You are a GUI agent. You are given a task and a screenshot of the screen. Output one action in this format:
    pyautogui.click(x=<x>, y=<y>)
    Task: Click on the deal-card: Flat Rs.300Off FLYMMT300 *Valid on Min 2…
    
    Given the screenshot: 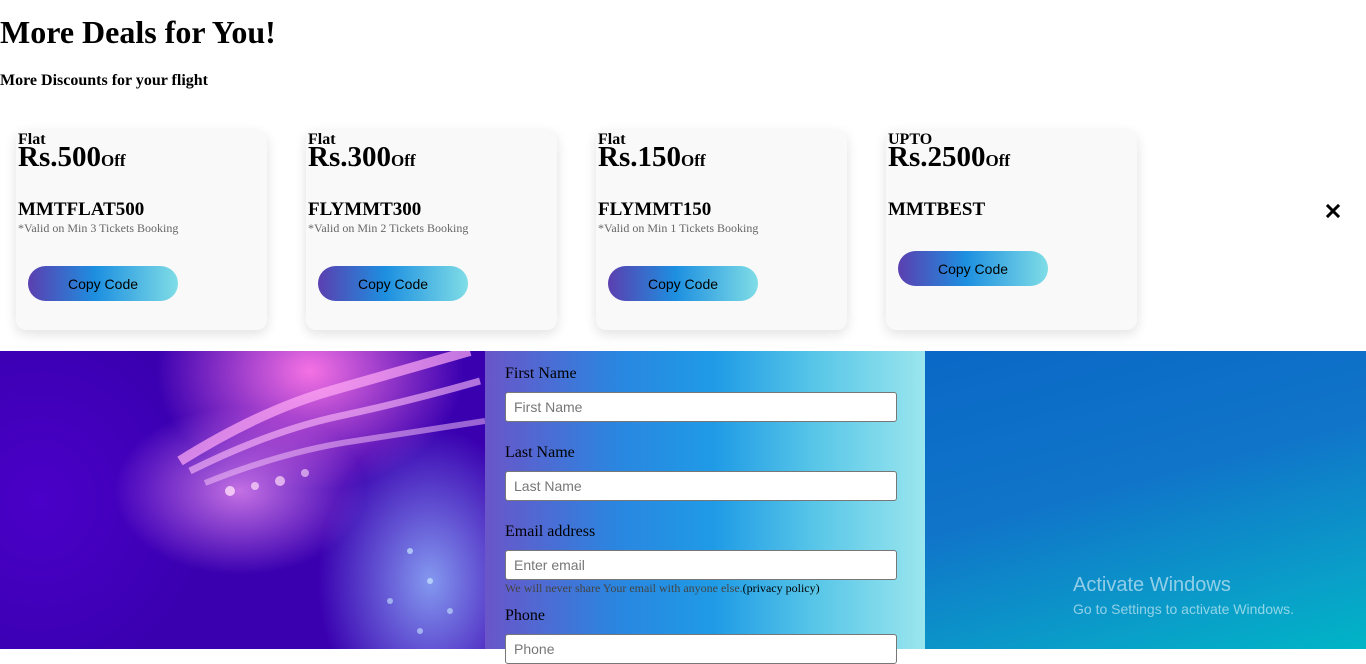 What is the action you would take?
    pyautogui.click(x=431, y=230)
    